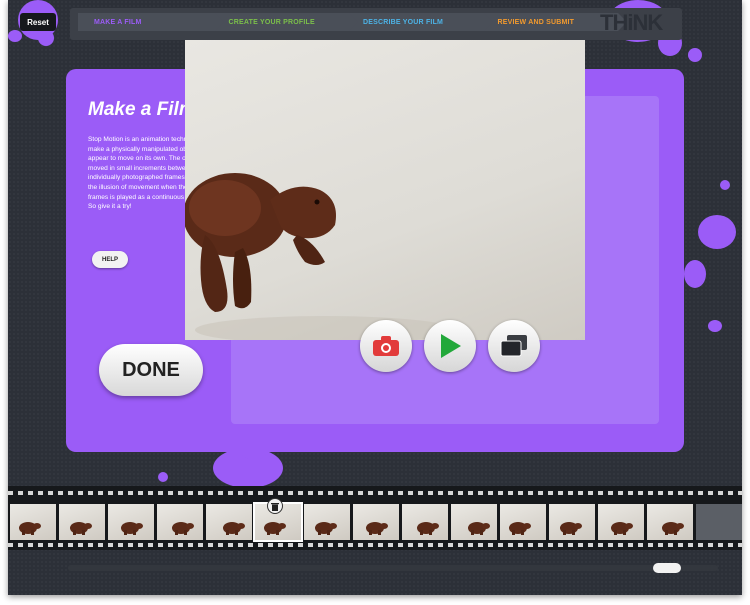  Describe the element at coordinates (286, 22) in the screenshot. I see `step-create-profile: CREATE YOUR PROFILE` at that location.